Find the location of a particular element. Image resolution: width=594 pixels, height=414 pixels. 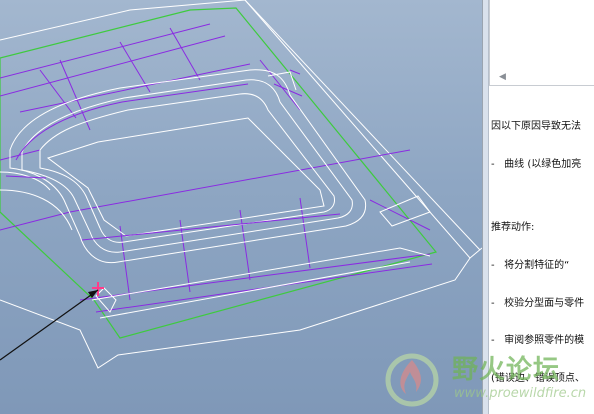

feature-list: ◀ is located at coordinates (541, 43).